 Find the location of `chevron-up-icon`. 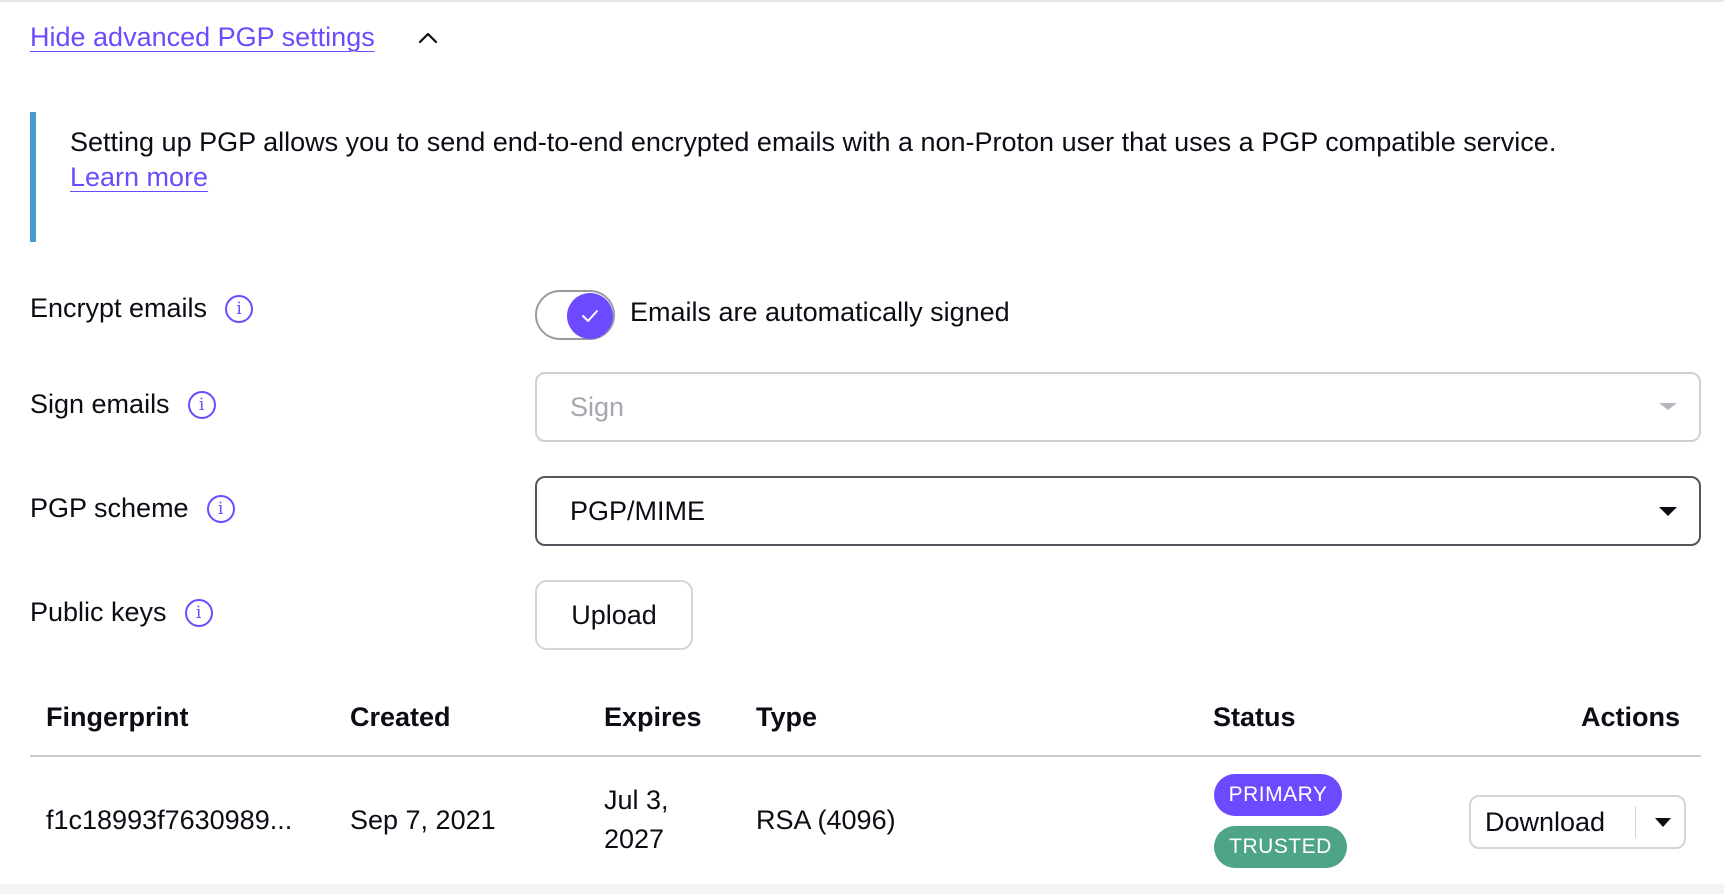

chevron-up-icon is located at coordinates (428, 38).